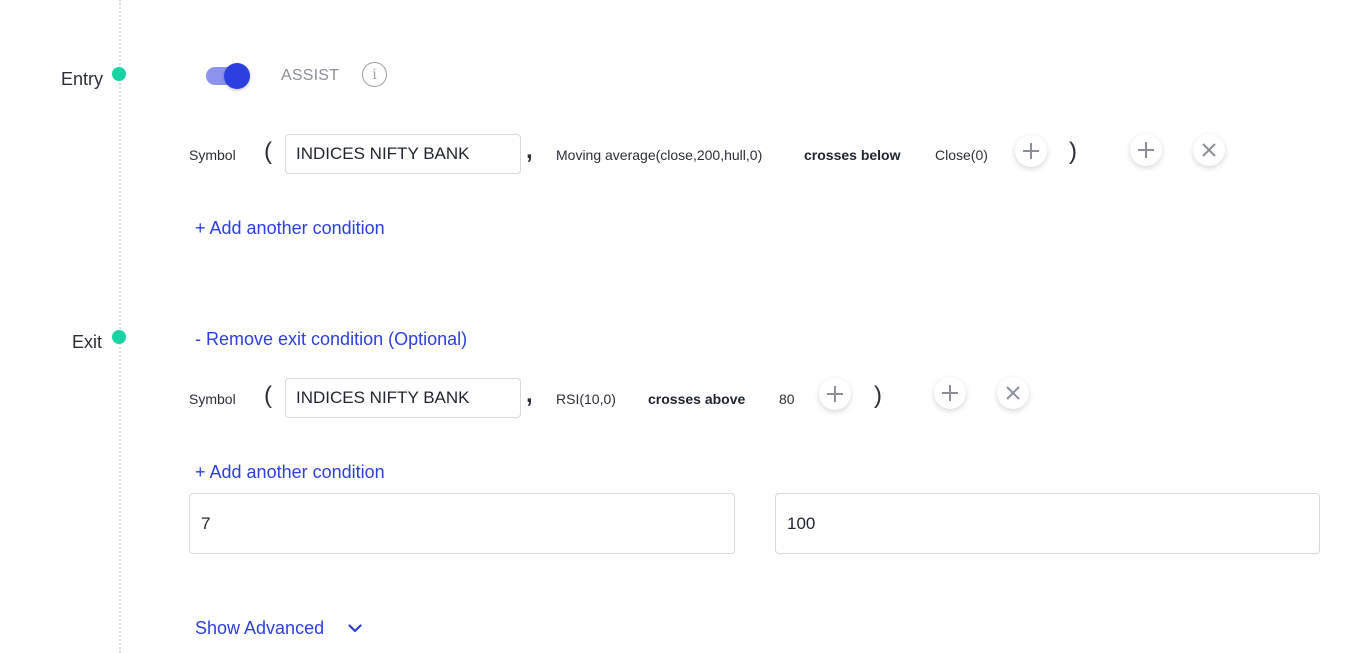 The height and width of the screenshot is (653, 1348). What do you see at coordinates (462, 523) in the screenshot?
I see `stop-loss-input: 7` at bounding box center [462, 523].